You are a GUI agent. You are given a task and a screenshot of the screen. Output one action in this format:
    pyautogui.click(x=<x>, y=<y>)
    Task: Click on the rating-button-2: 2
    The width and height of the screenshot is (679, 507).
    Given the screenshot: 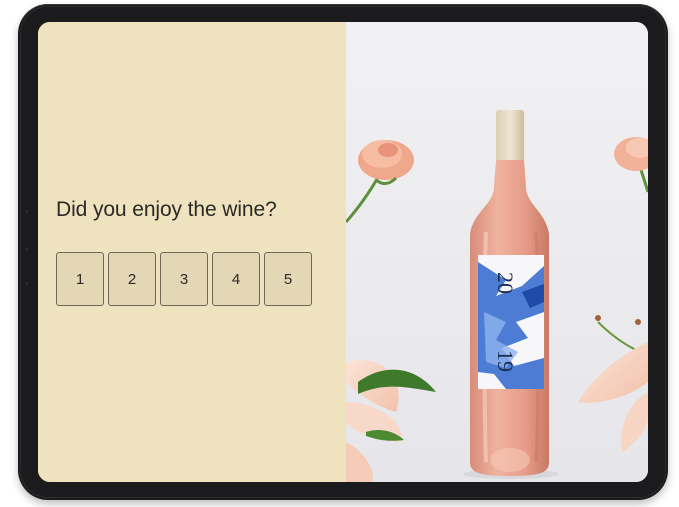 What is the action you would take?
    pyautogui.click(x=132, y=279)
    